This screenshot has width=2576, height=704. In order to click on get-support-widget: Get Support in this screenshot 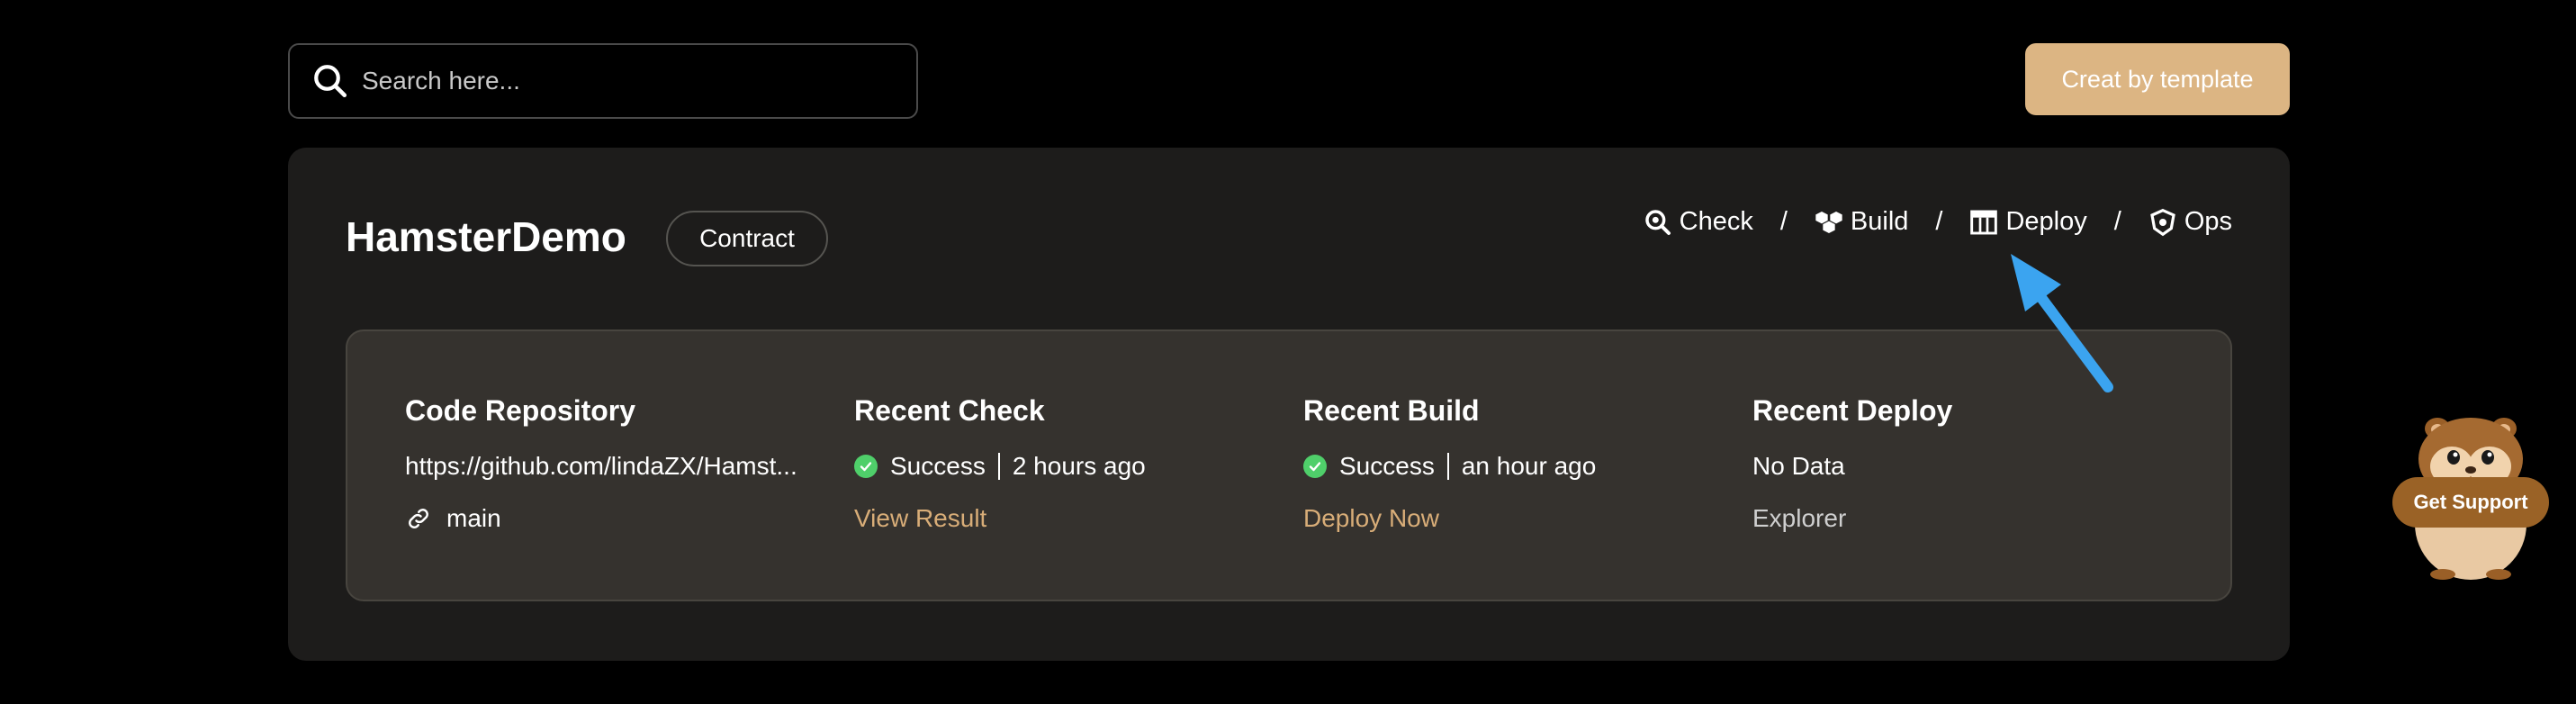, I will do `click(2470, 499)`.